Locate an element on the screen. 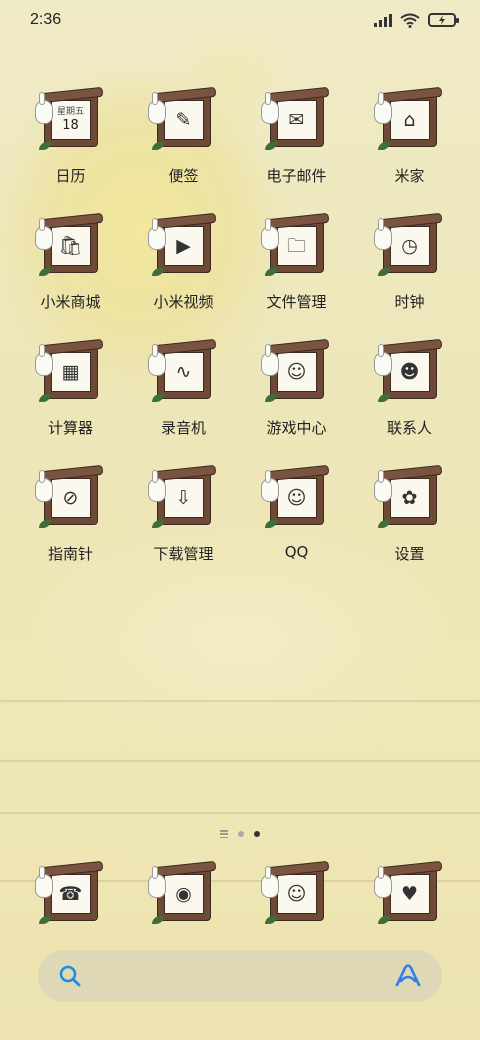  menu-lines-icon is located at coordinates (224, 834).